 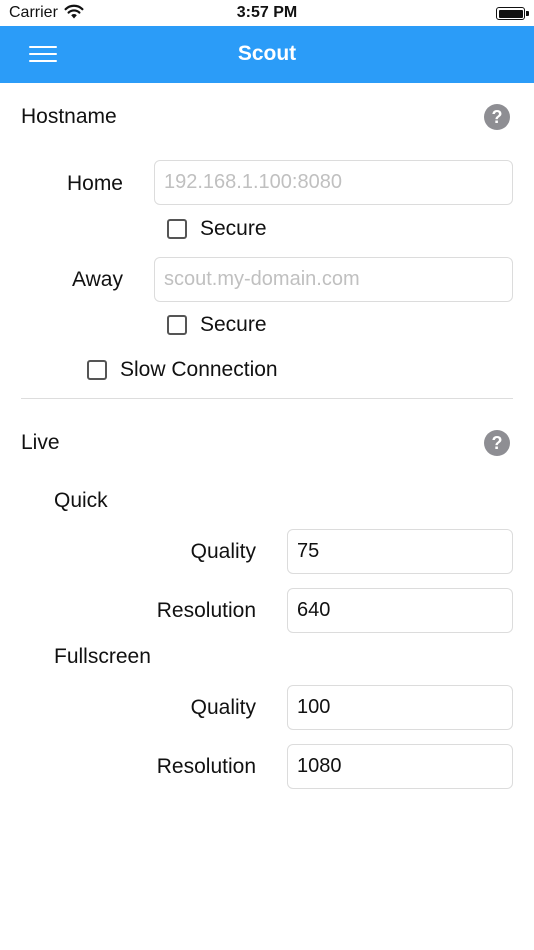 What do you see at coordinates (97, 370) in the screenshot?
I see `slow-connection-checkbox` at bounding box center [97, 370].